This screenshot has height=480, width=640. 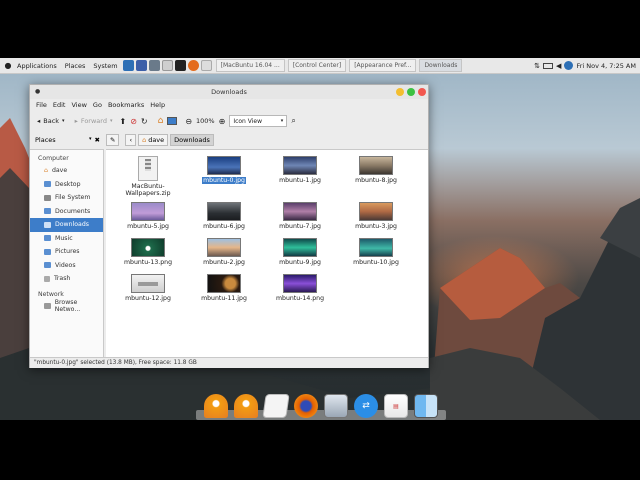 What do you see at coordinates (41, 105) in the screenshot?
I see `menu-file: File` at bounding box center [41, 105].